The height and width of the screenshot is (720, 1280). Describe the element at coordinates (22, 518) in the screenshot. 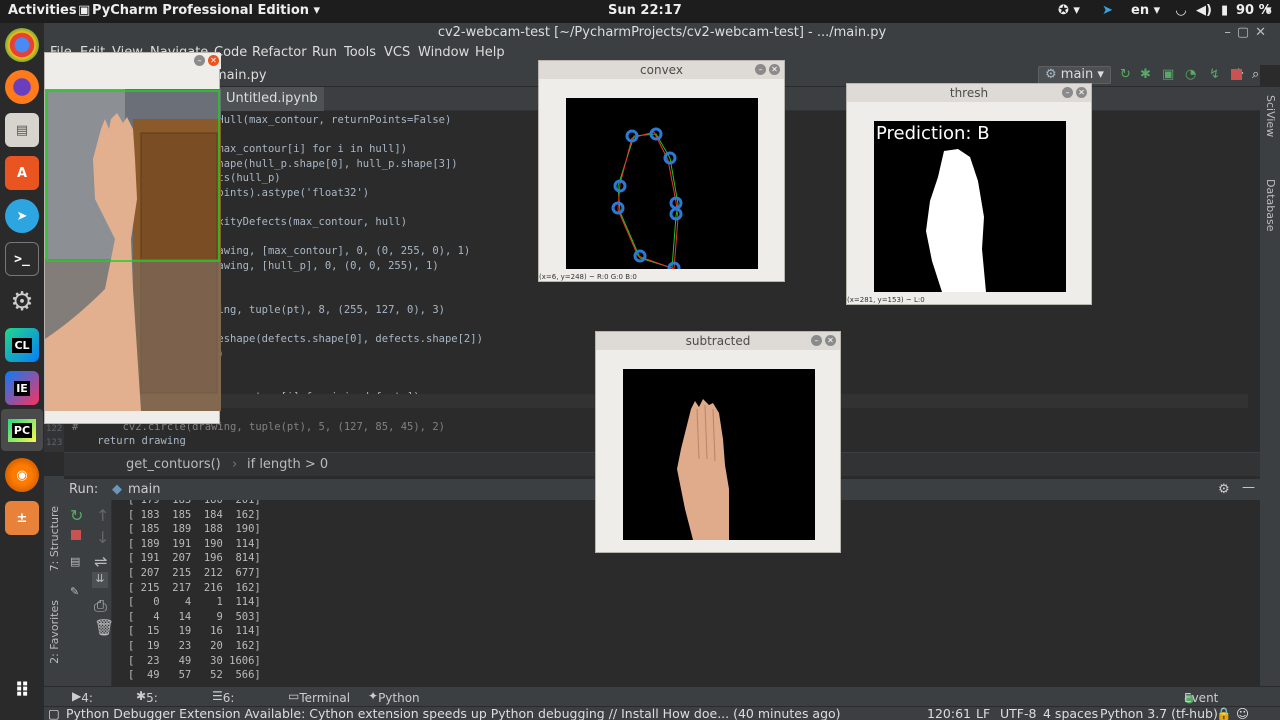

I see `calculator-icon: ±` at that location.